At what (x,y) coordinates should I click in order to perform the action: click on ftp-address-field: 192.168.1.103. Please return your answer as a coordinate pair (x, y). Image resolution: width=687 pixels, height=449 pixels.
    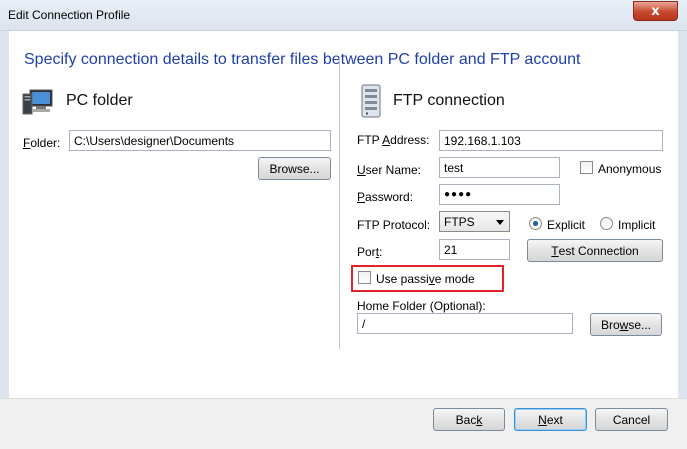
    Looking at the image, I should click on (551, 140).